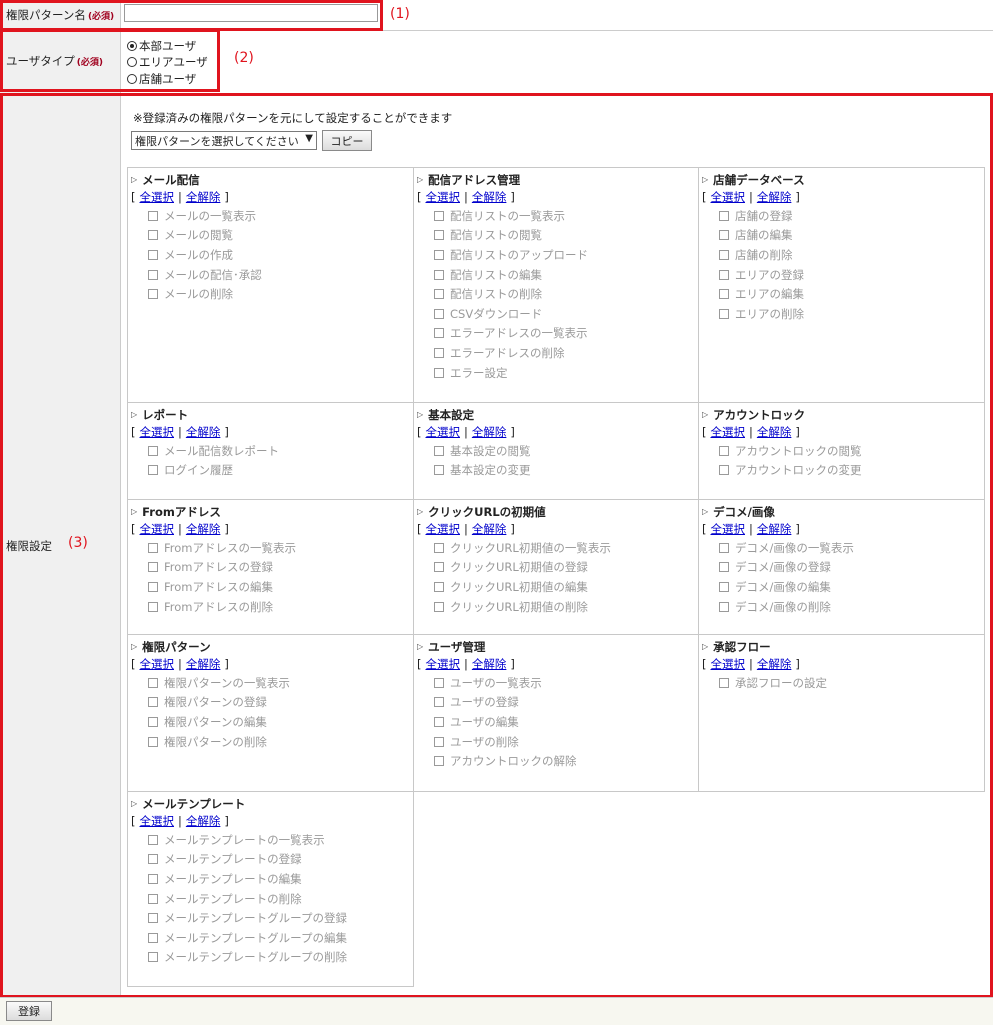 The height and width of the screenshot is (1025, 993). What do you see at coordinates (244, 58) in the screenshot?
I see `annotation-2: (2)` at bounding box center [244, 58].